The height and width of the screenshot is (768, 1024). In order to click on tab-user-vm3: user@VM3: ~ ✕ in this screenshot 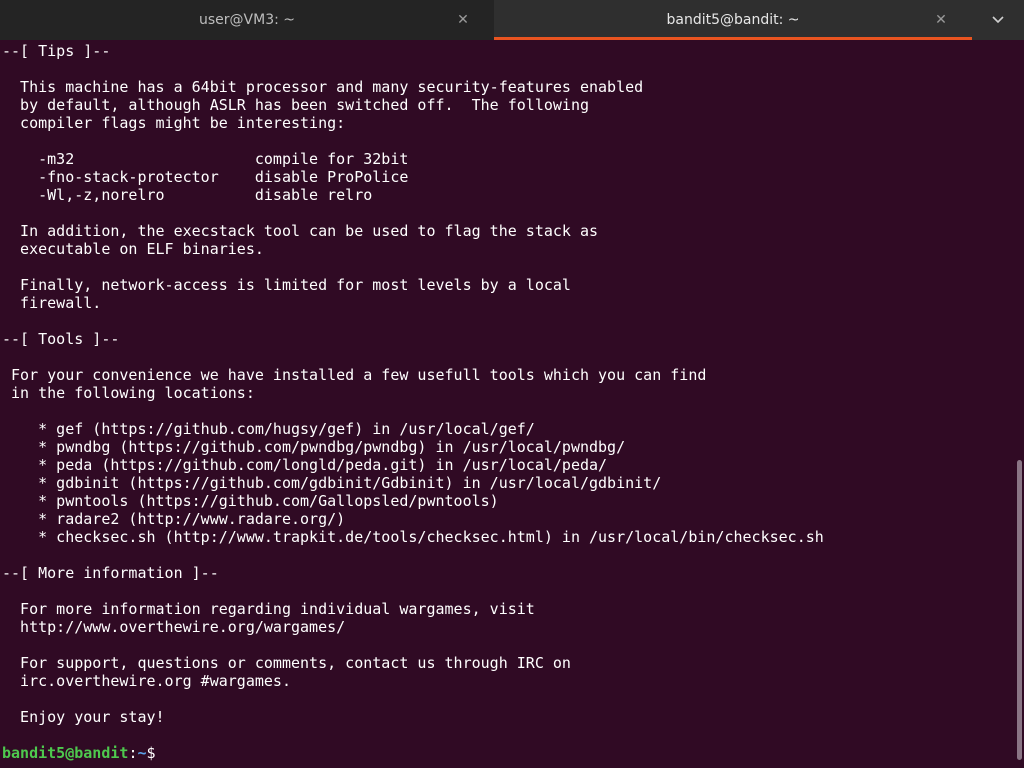, I will do `click(247, 20)`.